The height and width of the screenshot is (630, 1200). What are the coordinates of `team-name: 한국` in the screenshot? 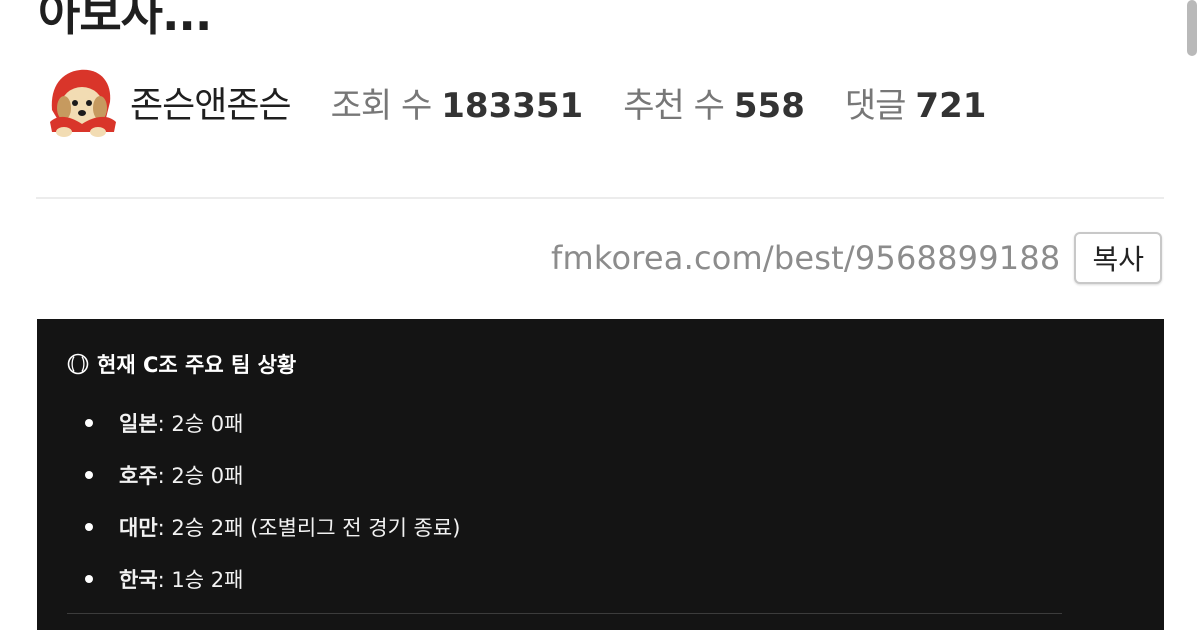 It's located at (138, 580).